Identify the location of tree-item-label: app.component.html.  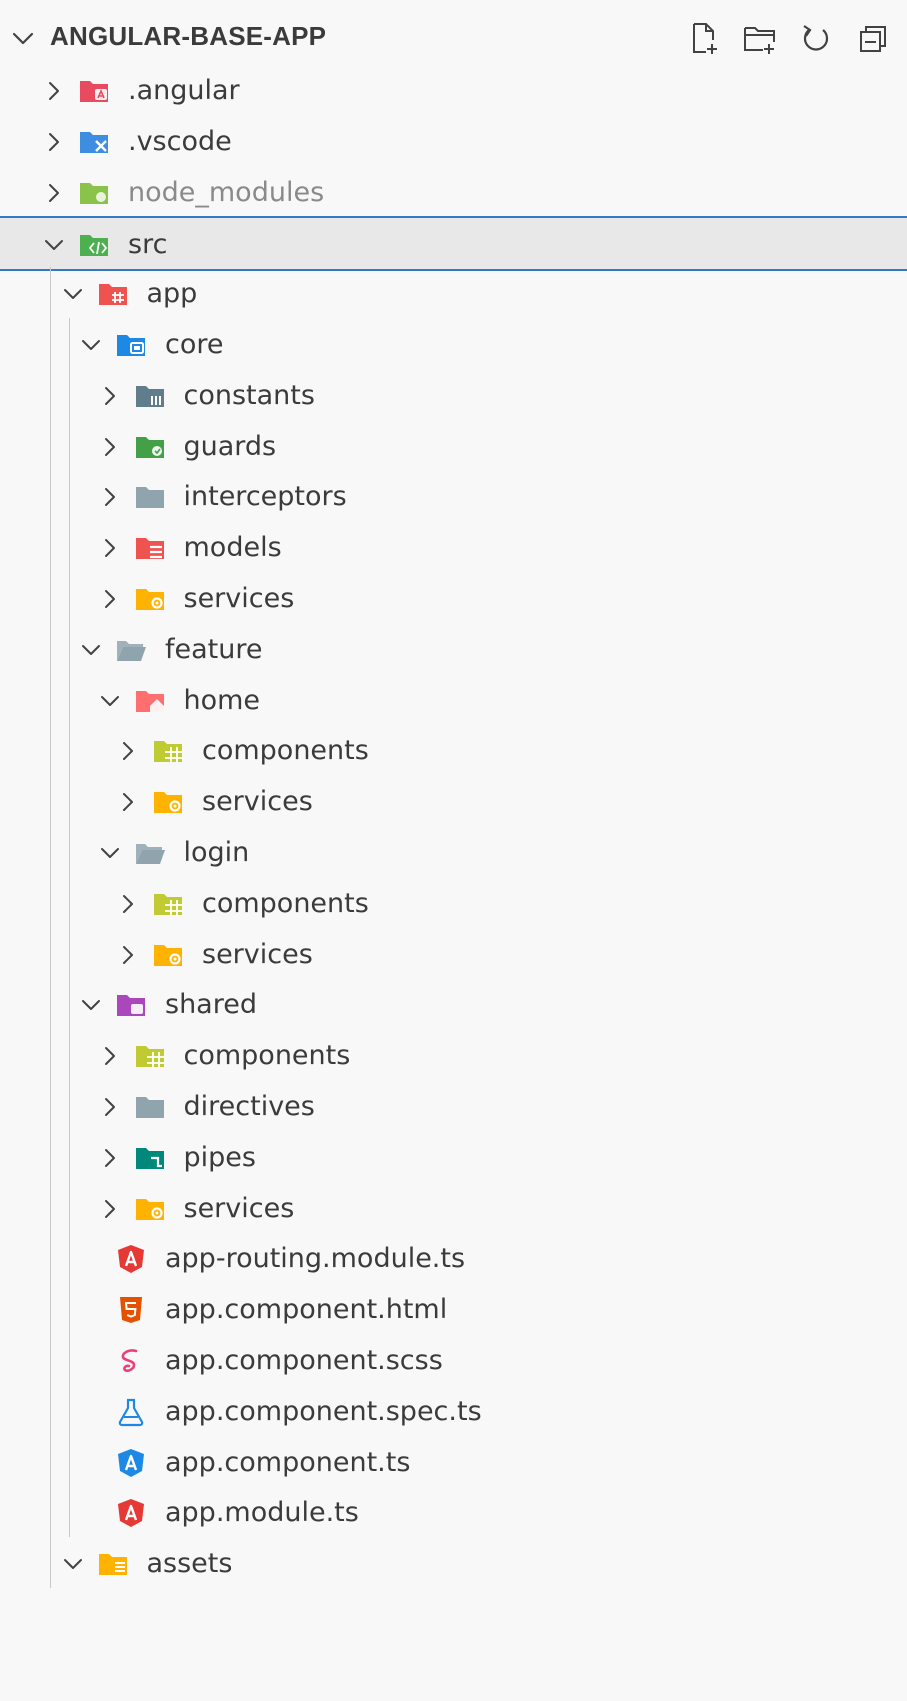
(306, 1310).